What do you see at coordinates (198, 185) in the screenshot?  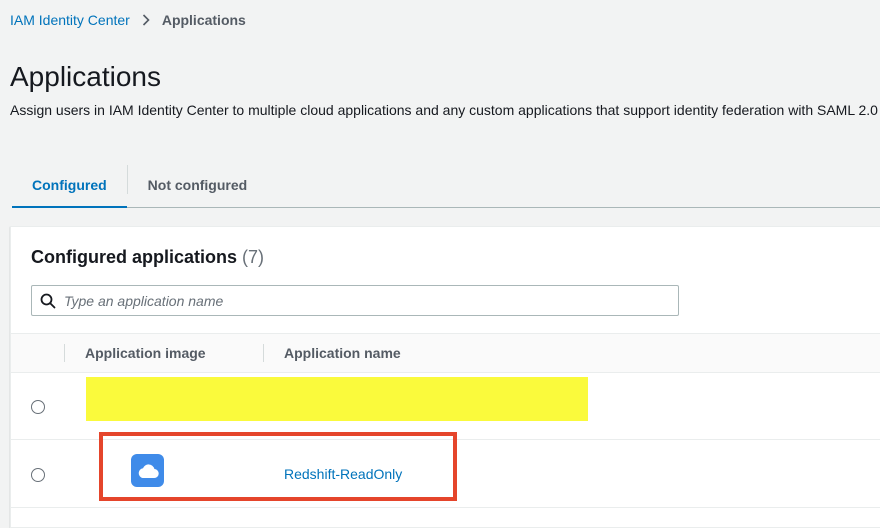 I see `tab-not-configured: Not configured` at bounding box center [198, 185].